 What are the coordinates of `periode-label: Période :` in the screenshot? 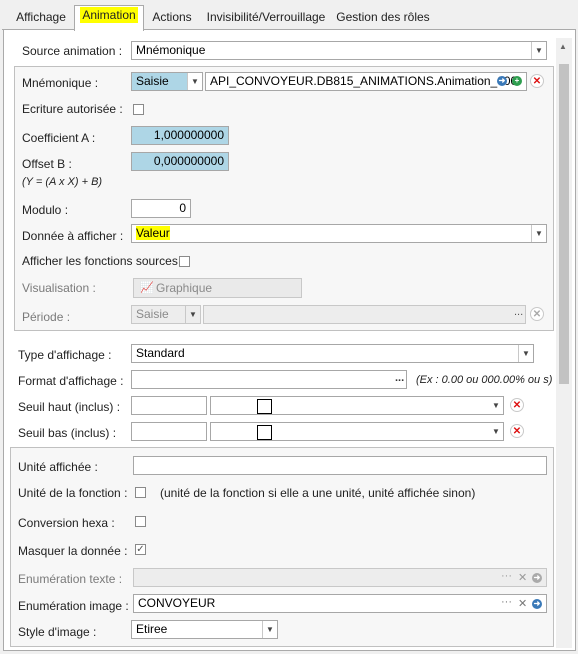 It's located at (46, 317).